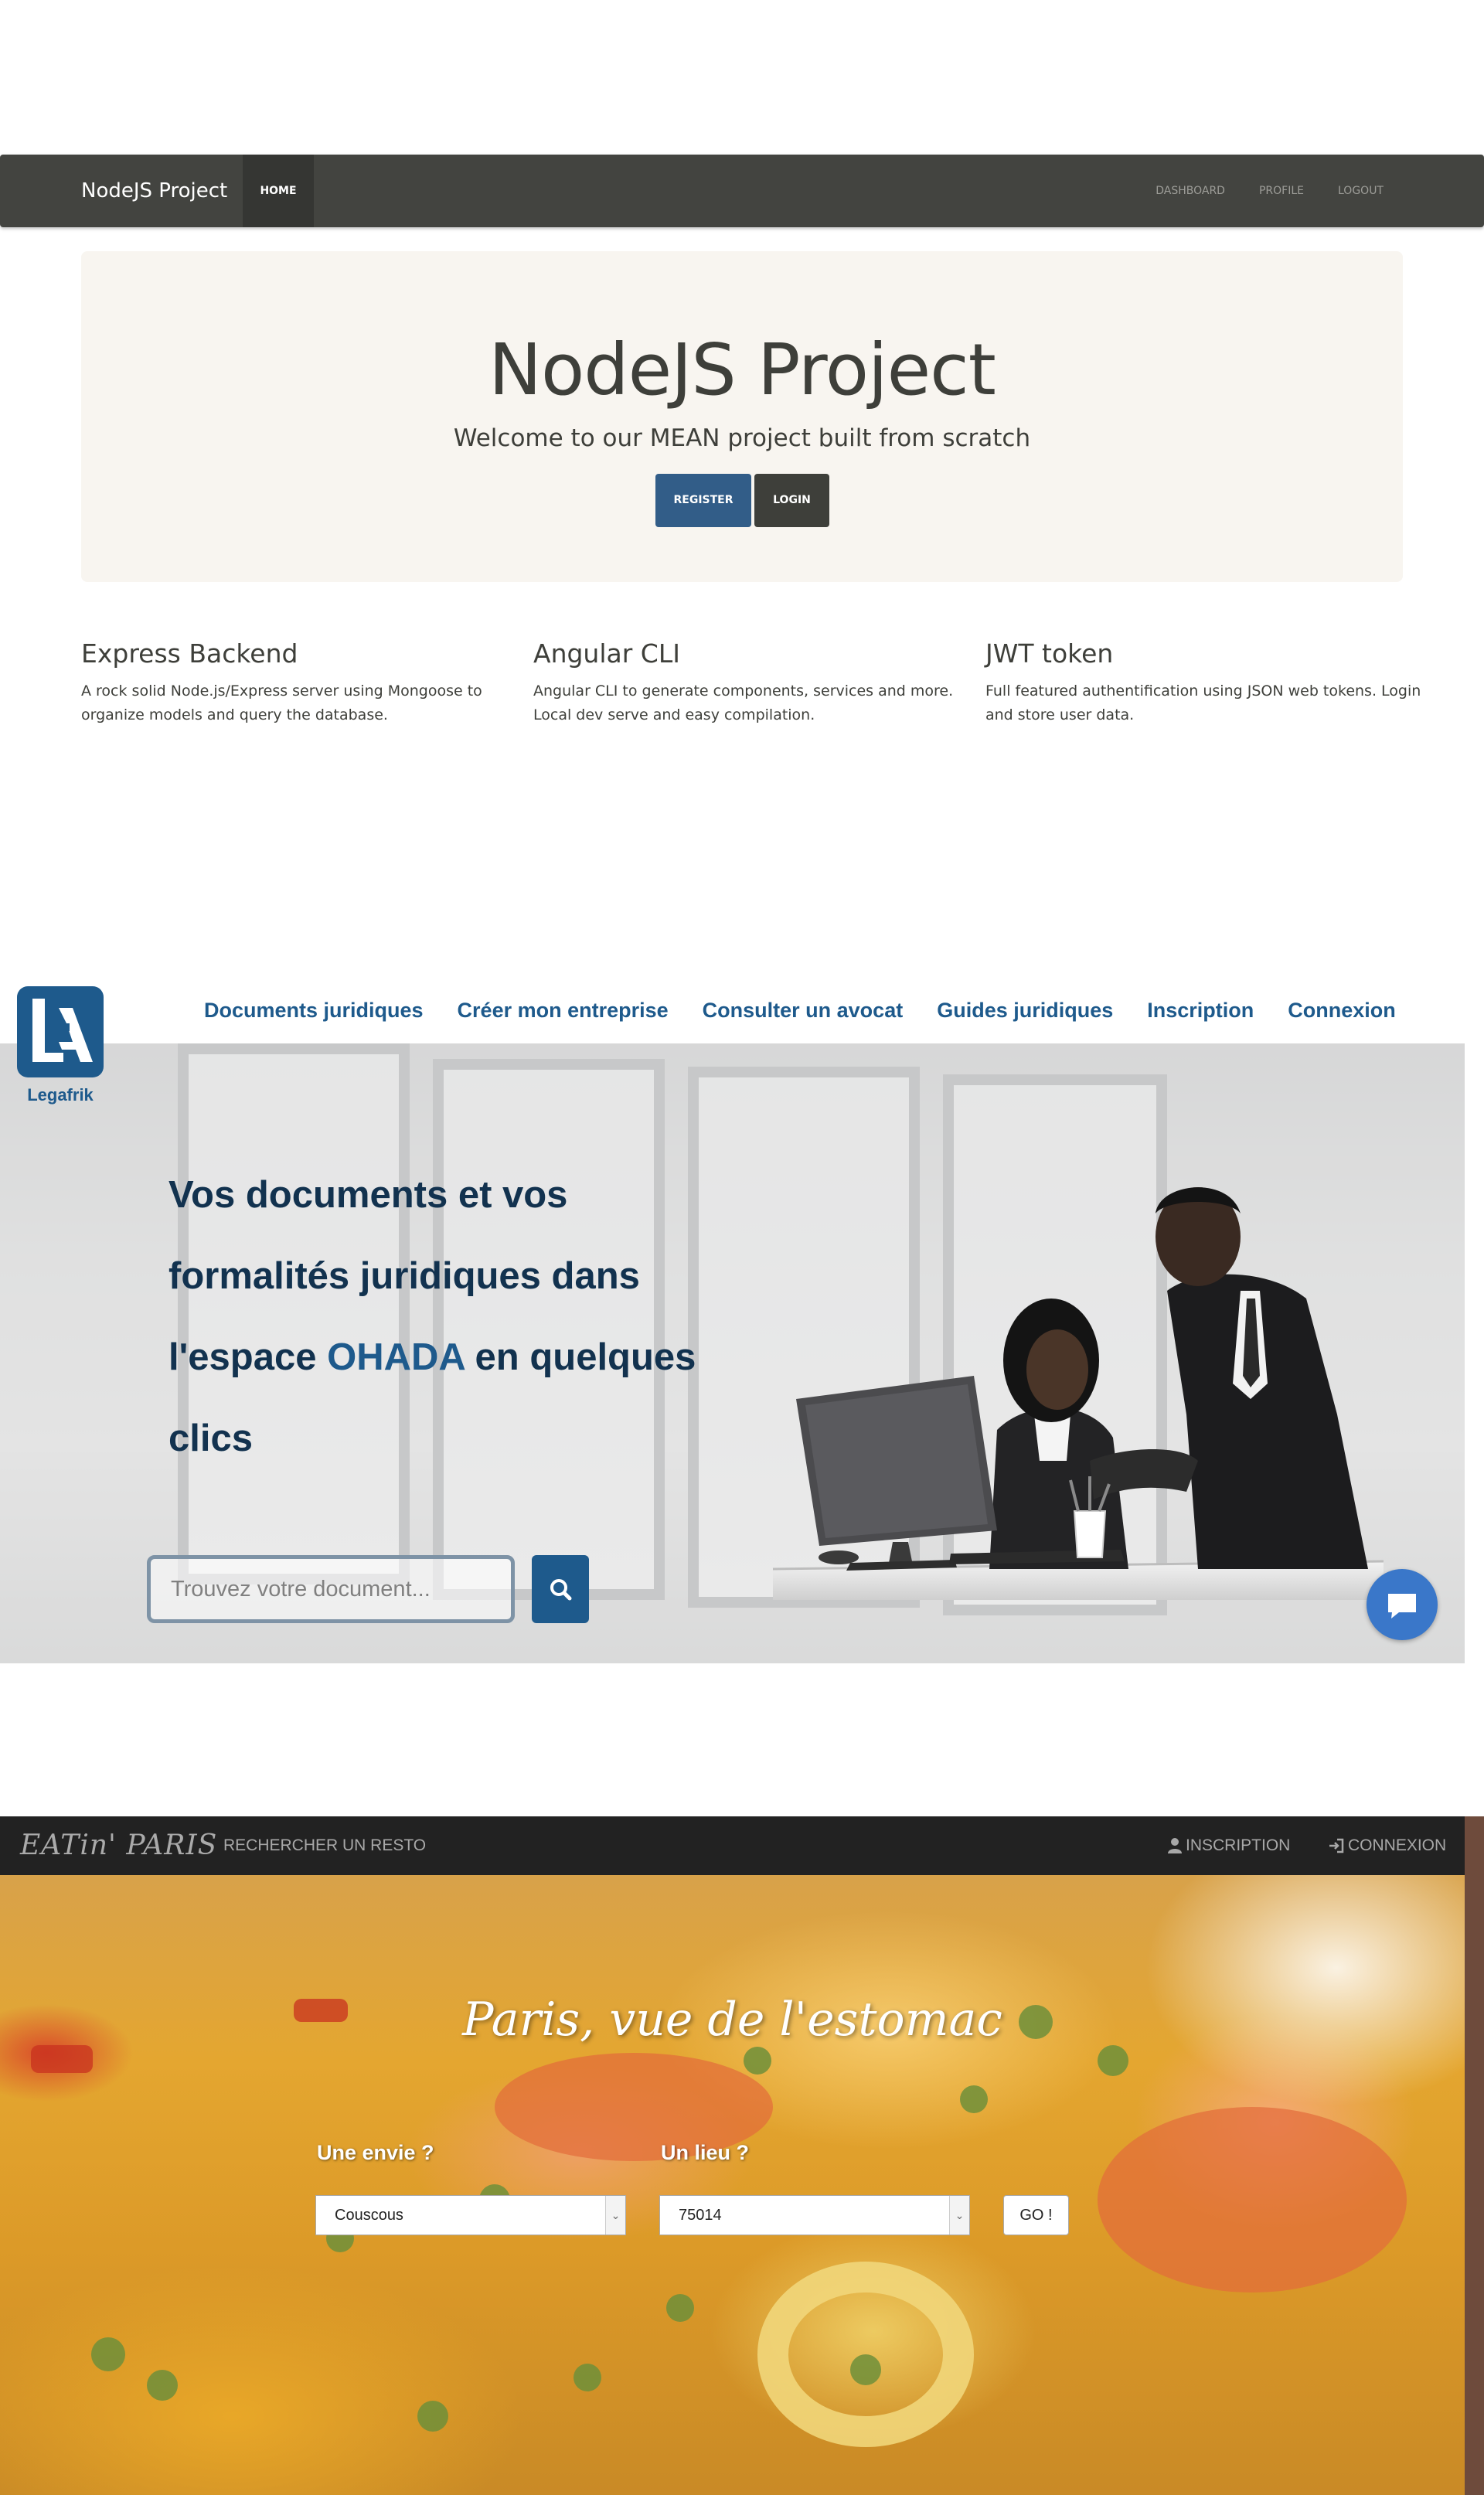 The image size is (1484, 2495). What do you see at coordinates (210, 1438) in the screenshot?
I see `headline-line: clics` at bounding box center [210, 1438].